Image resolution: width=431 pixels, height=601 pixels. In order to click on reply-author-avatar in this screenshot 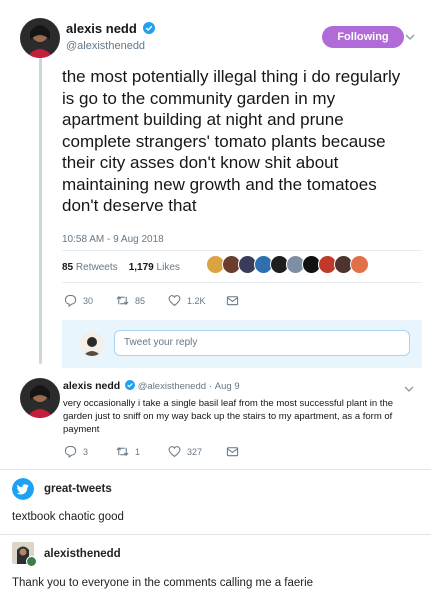, I will do `click(40, 398)`.